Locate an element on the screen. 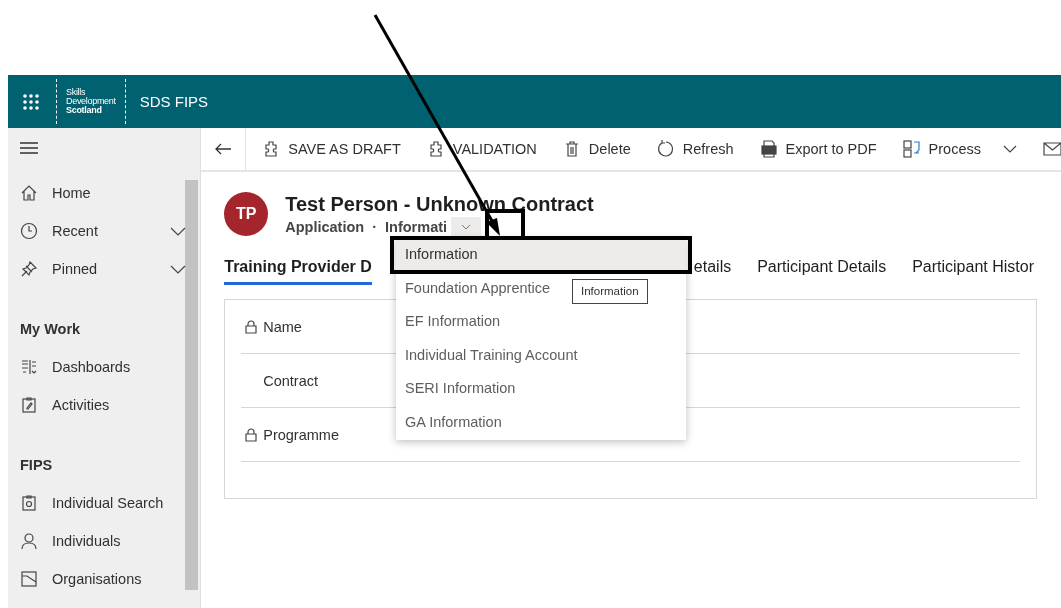  tab: Participant Details is located at coordinates (822, 271).